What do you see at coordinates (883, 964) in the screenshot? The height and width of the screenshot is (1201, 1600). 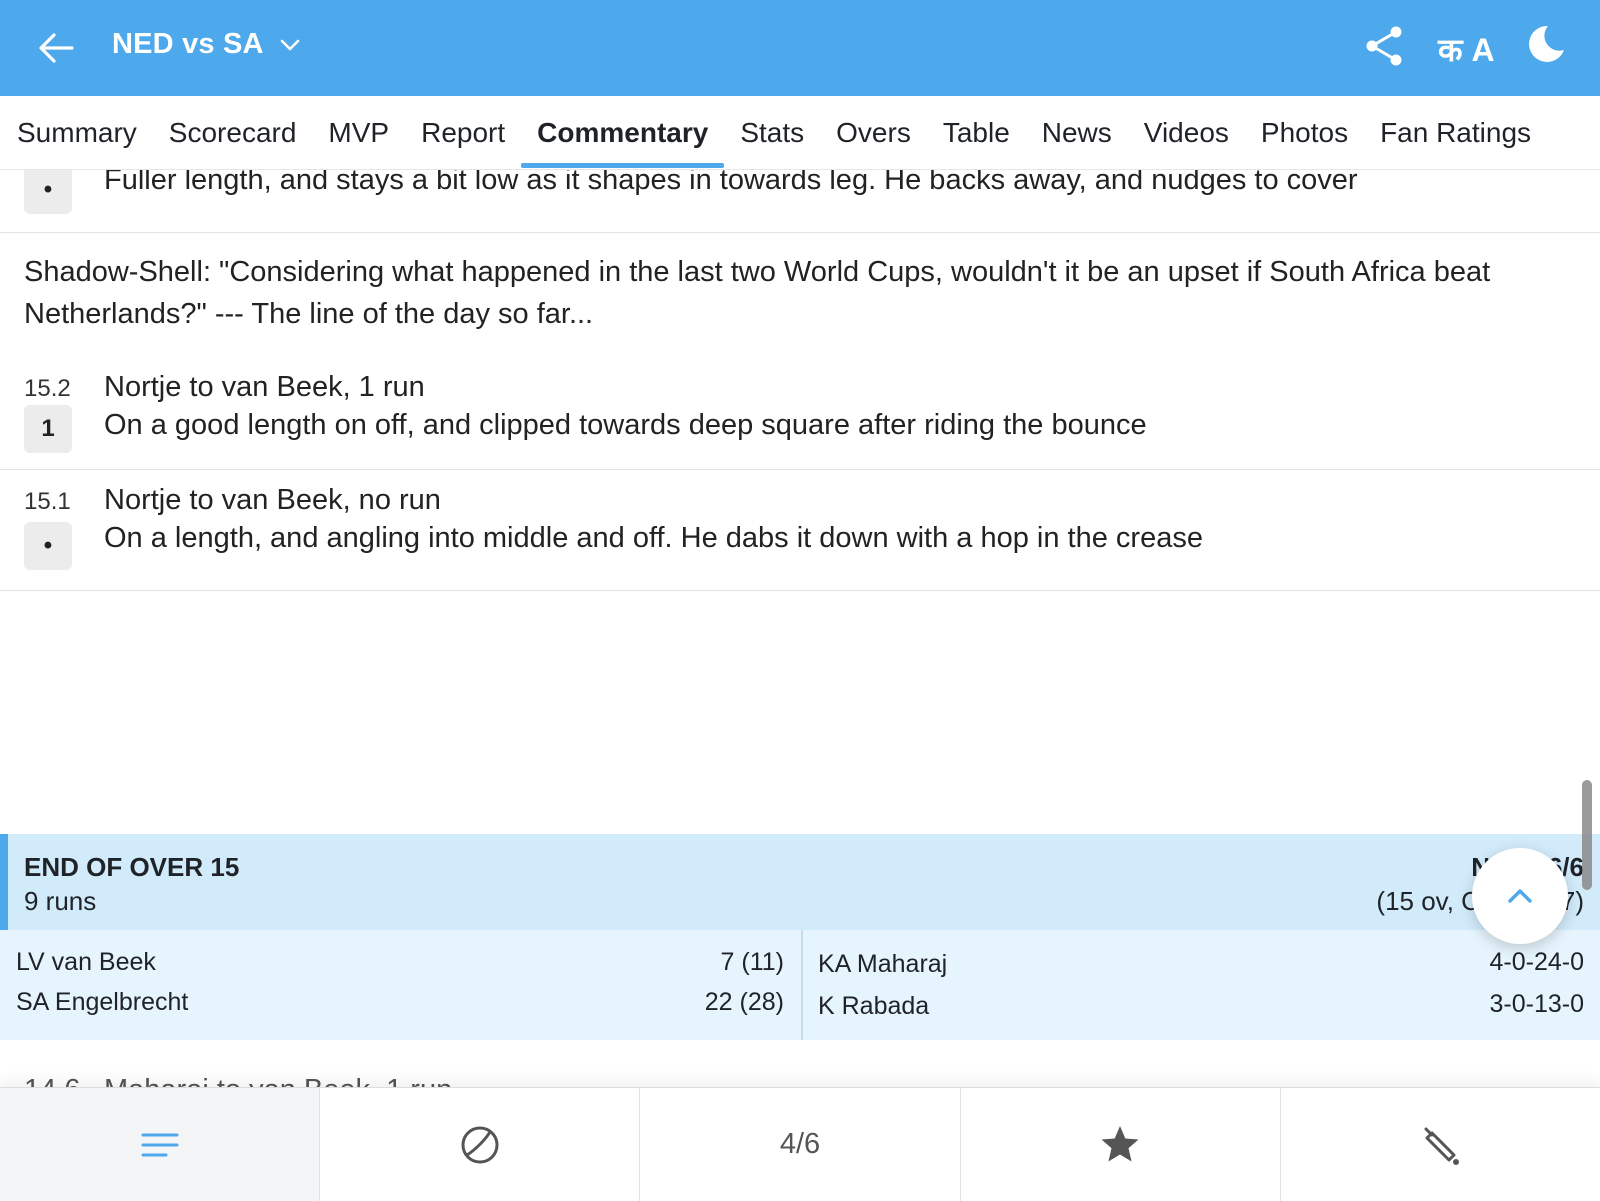 I see `bowler-name: KA Maharaj` at bounding box center [883, 964].